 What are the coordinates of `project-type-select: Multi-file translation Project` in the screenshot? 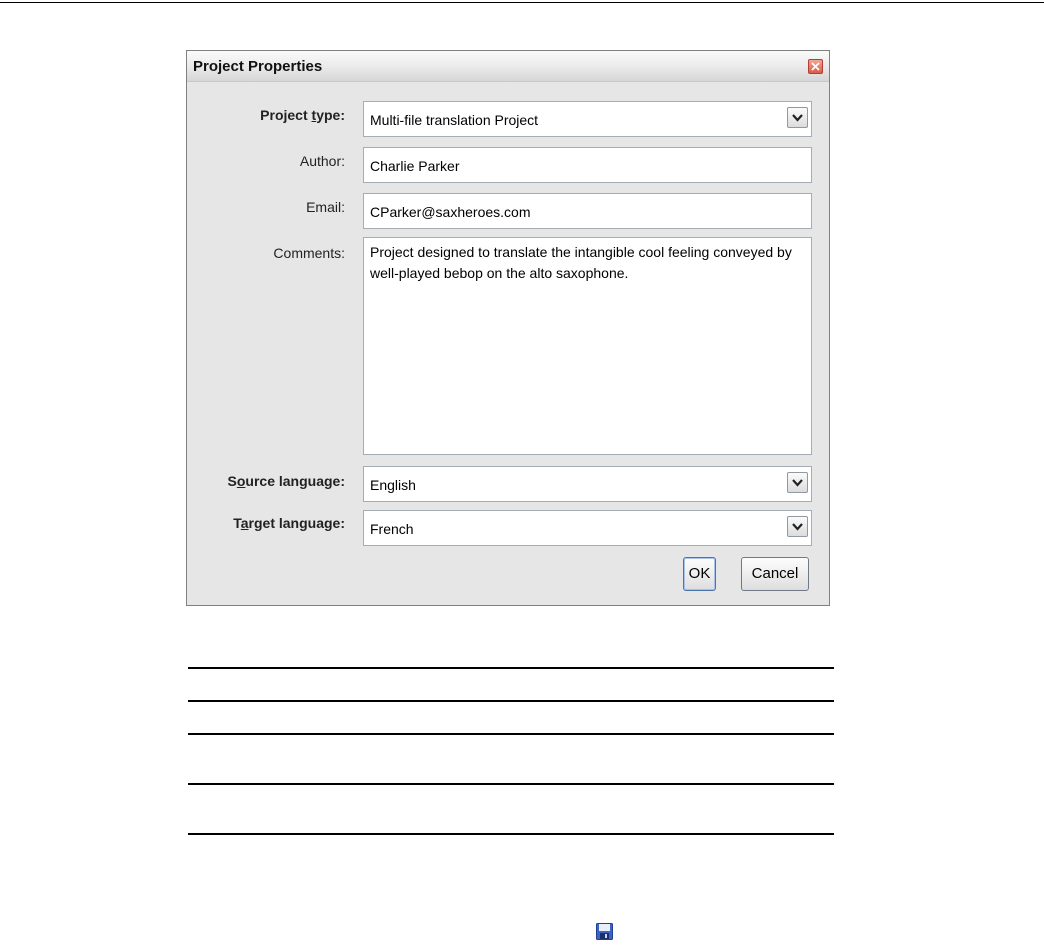 It's located at (587, 119).